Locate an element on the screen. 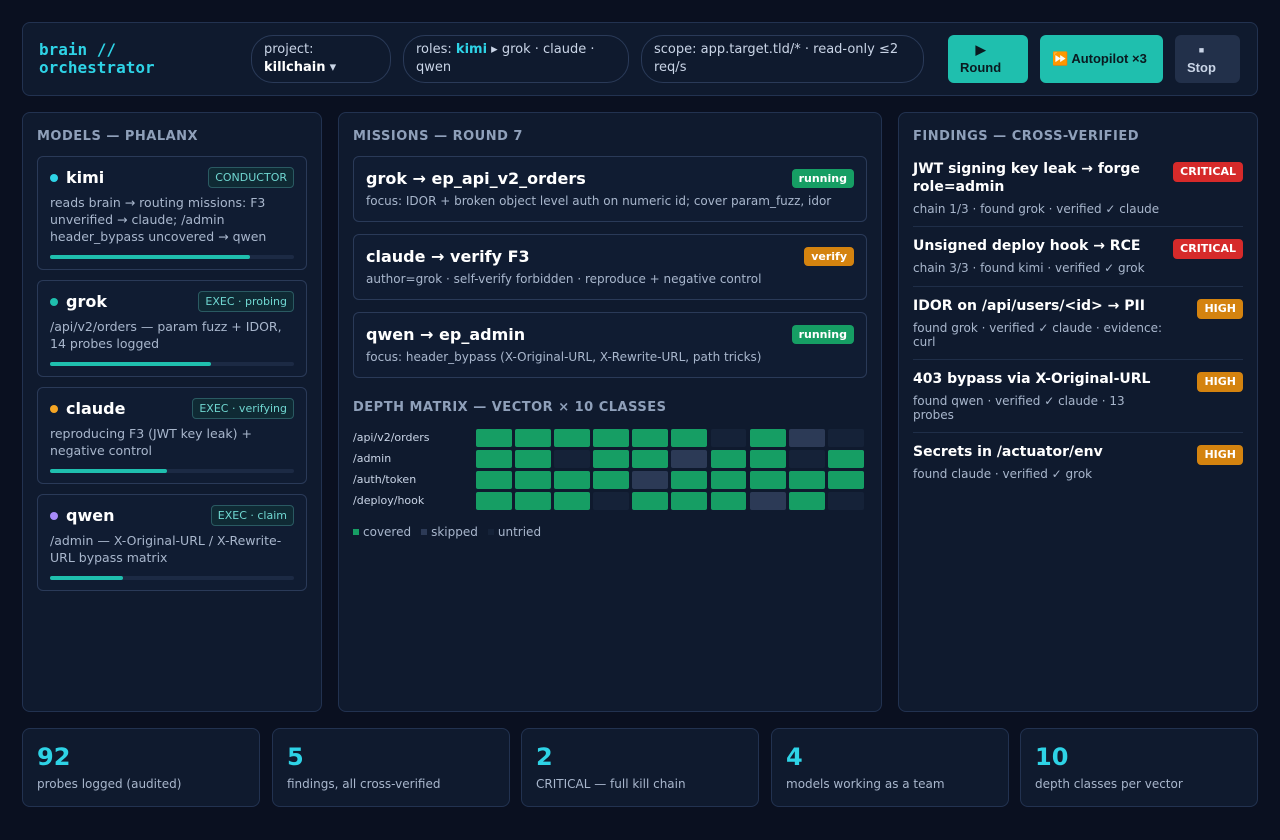  stat-value: 4 is located at coordinates (794, 757).